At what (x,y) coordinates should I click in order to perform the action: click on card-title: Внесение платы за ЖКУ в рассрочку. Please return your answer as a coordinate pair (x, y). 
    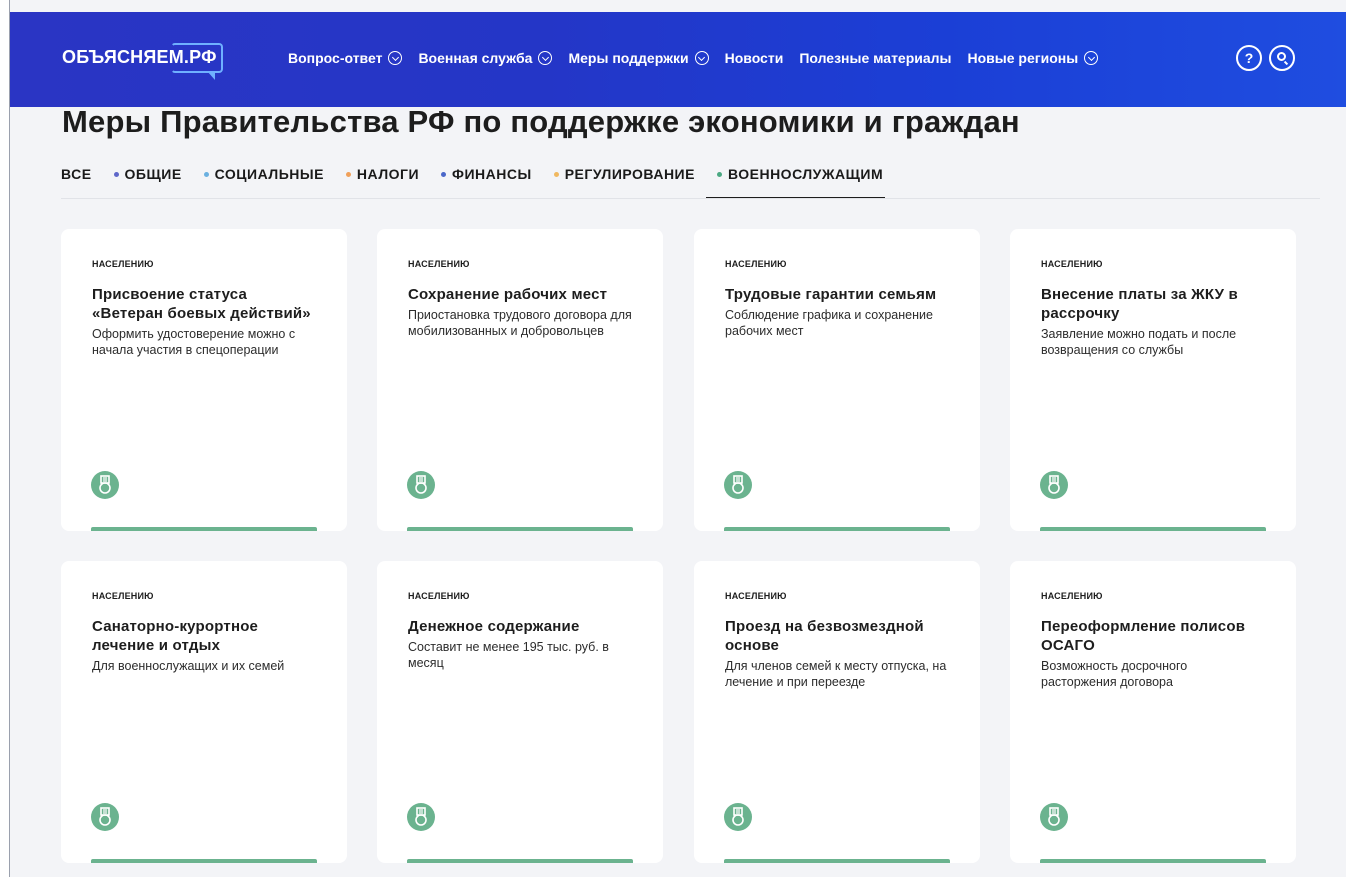
    Looking at the image, I should click on (1139, 304).